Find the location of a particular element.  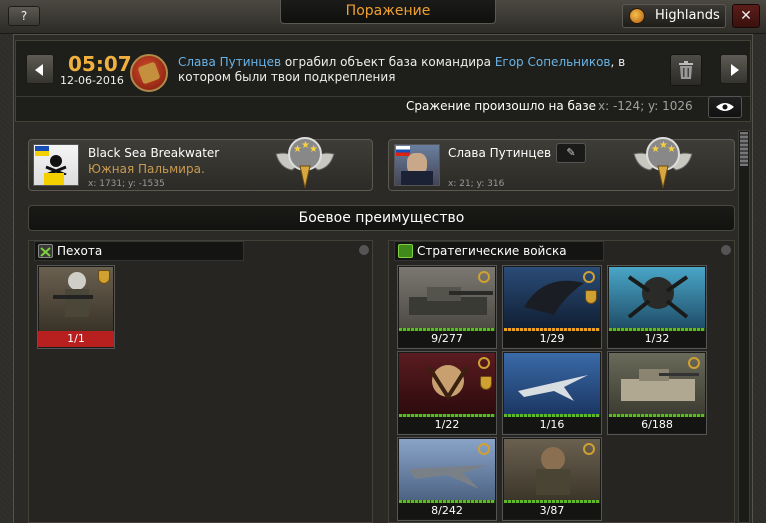

server-button: Highlands is located at coordinates (674, 16).